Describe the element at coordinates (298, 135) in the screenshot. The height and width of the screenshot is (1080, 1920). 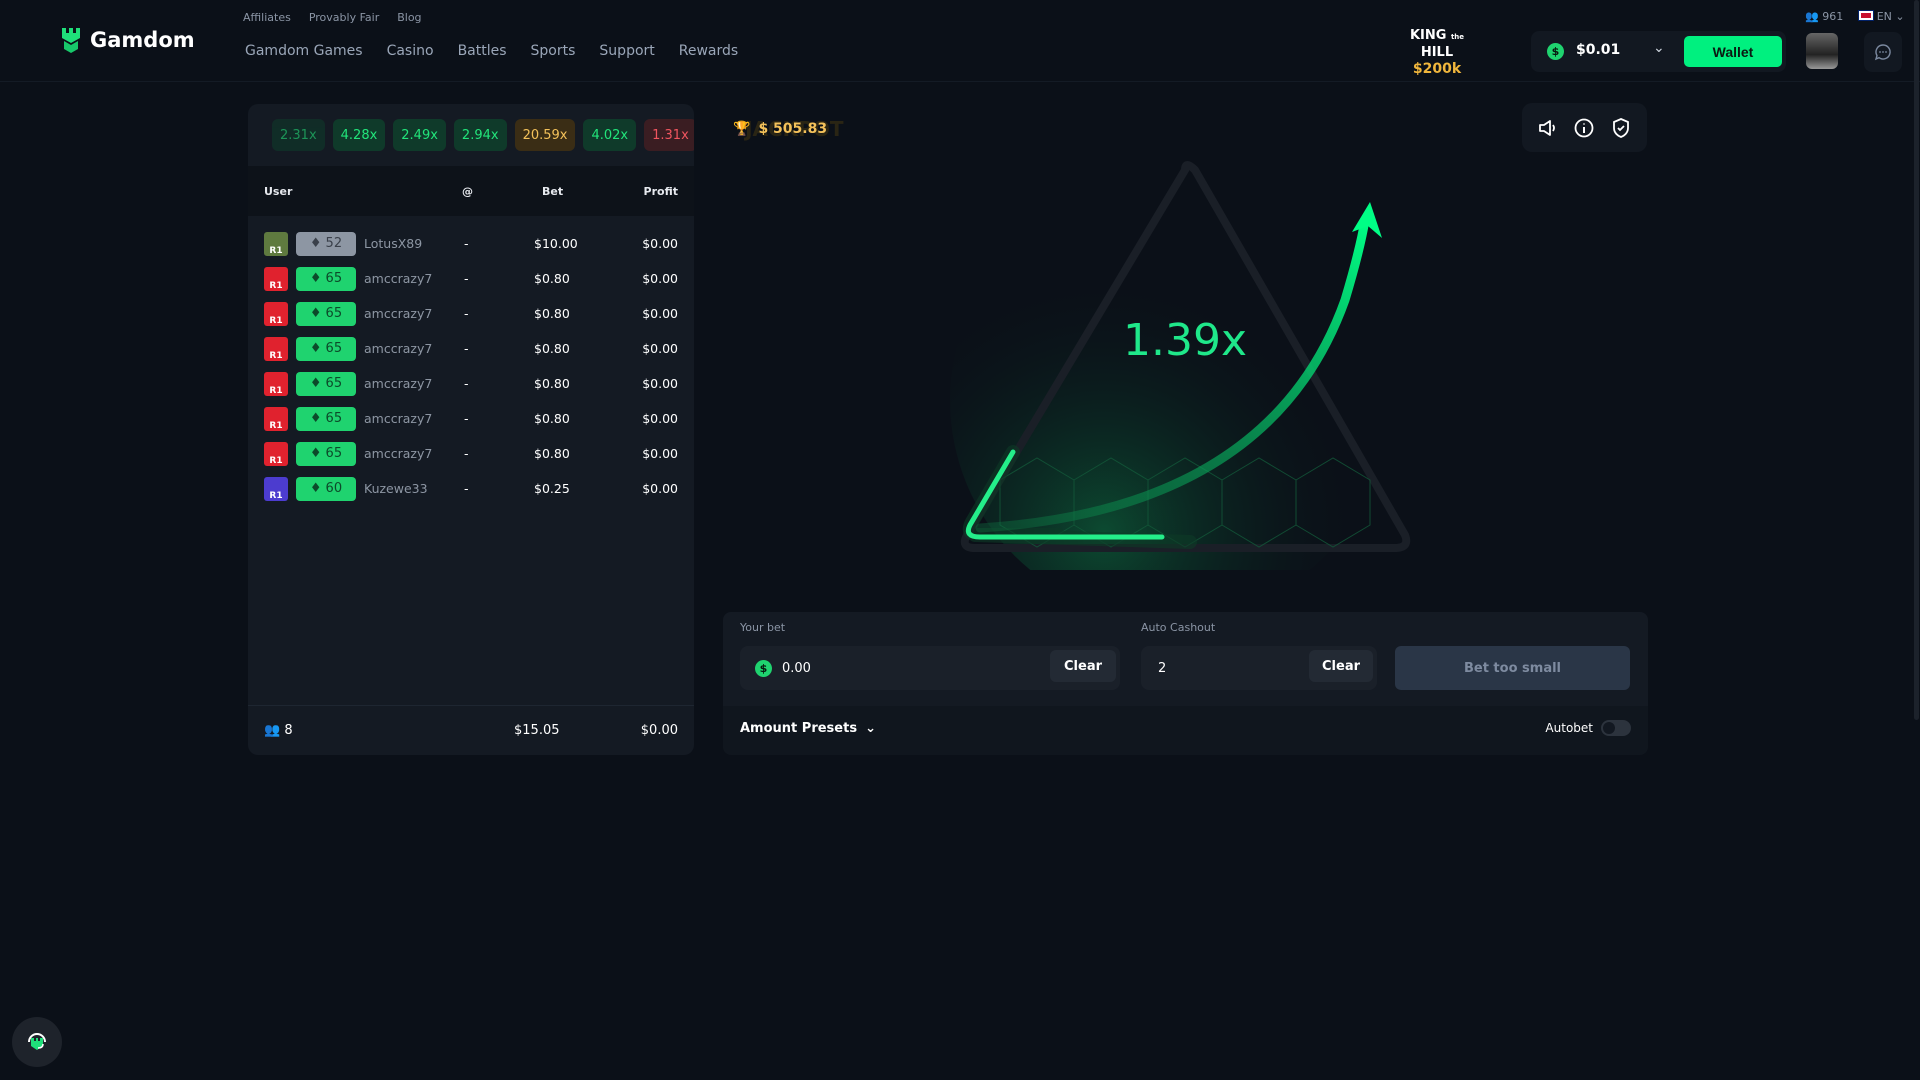
I see `history-multiplier: 2.31x` at that location.